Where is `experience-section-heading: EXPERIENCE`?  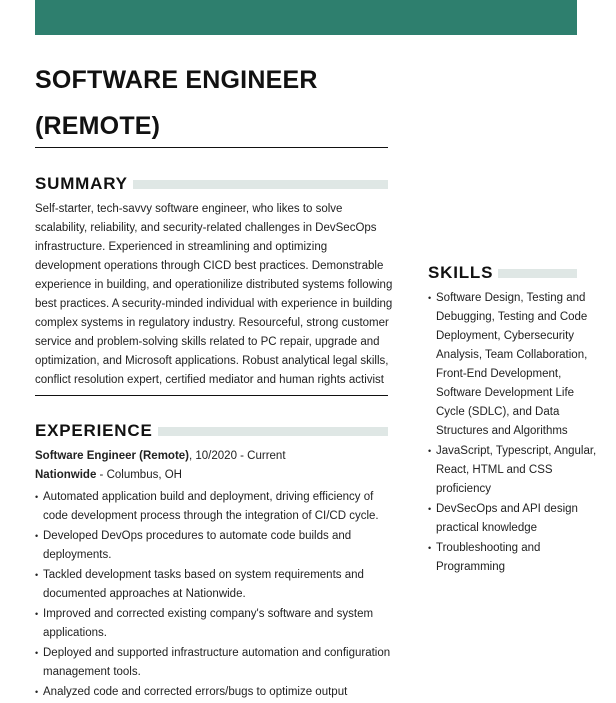 experience-section-heading: EXPERIENCE is located at coordinates (211, 431).